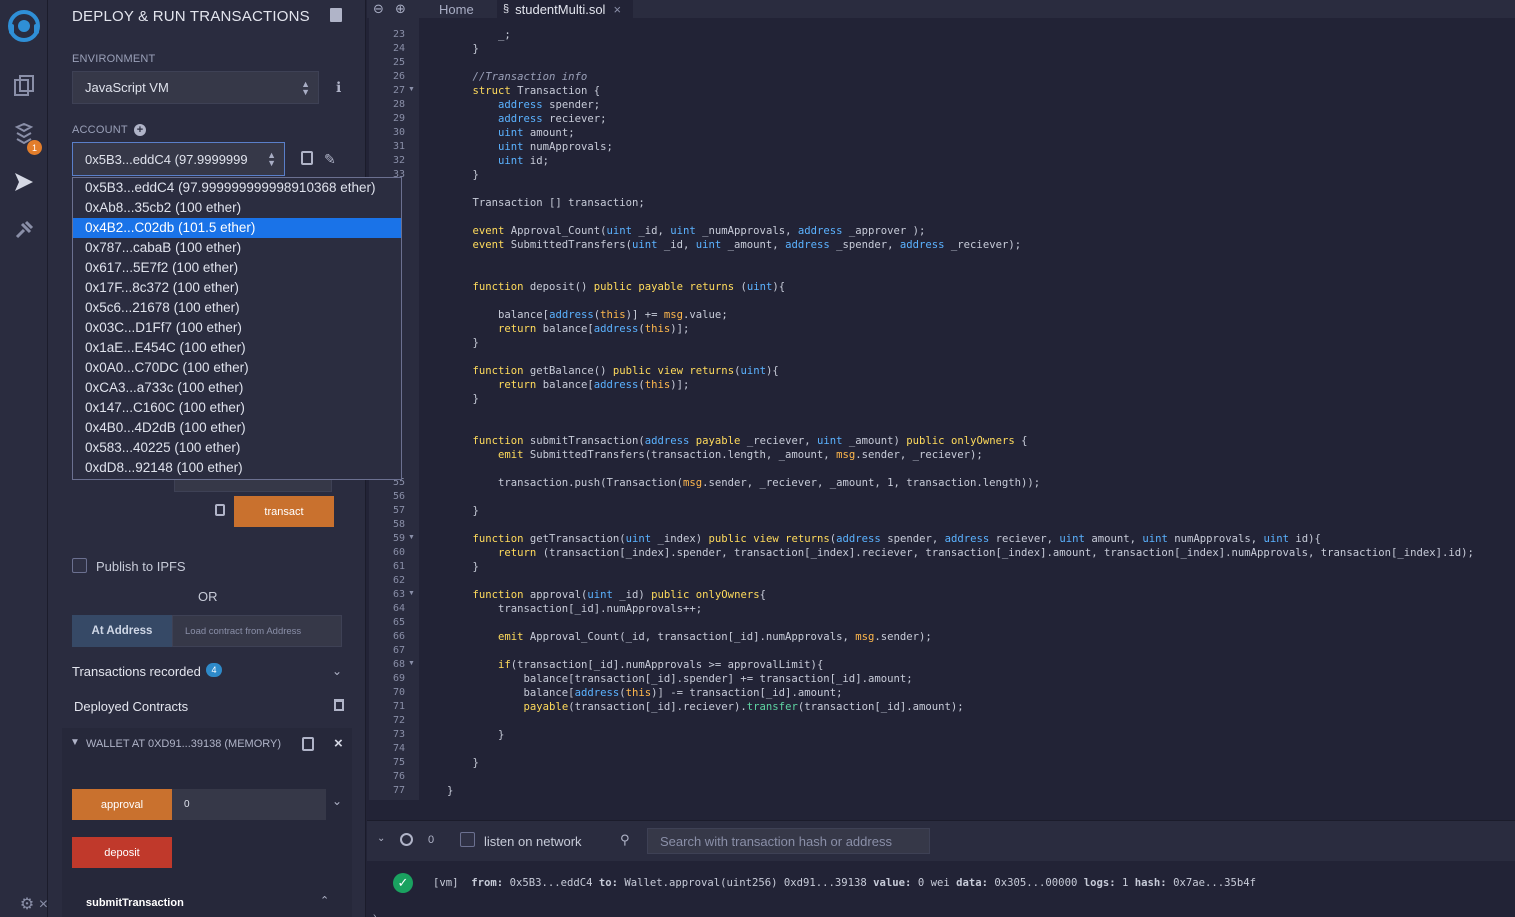 The image size is (1515, 917). Describe the element at coordinates (178, 159) in the screenshot. I see `account-select: 0x5B3...eddC4 (97.9999999 ▲ ▼` at that location.